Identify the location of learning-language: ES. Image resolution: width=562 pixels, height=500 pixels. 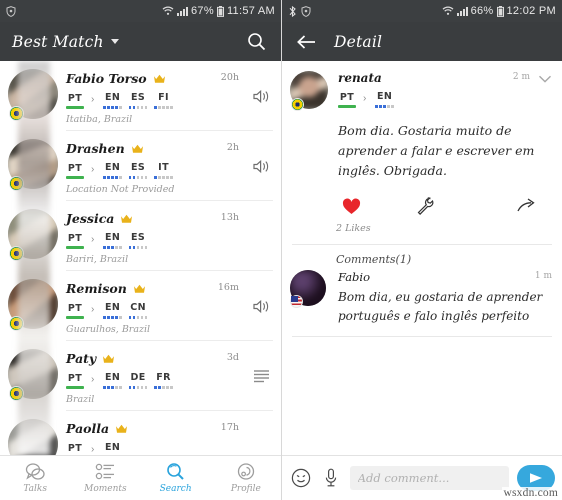
(138, 100).